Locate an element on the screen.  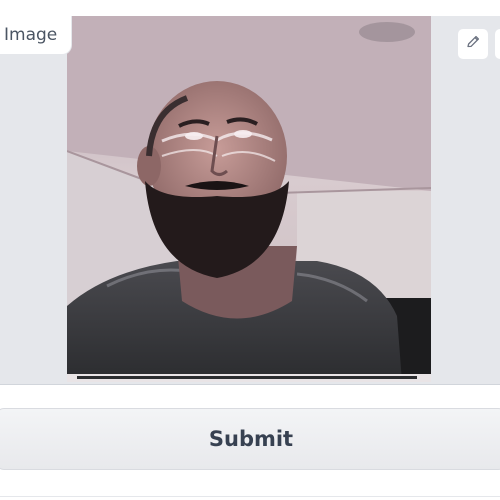
pencil-icon is located at coordinates (473, 44).